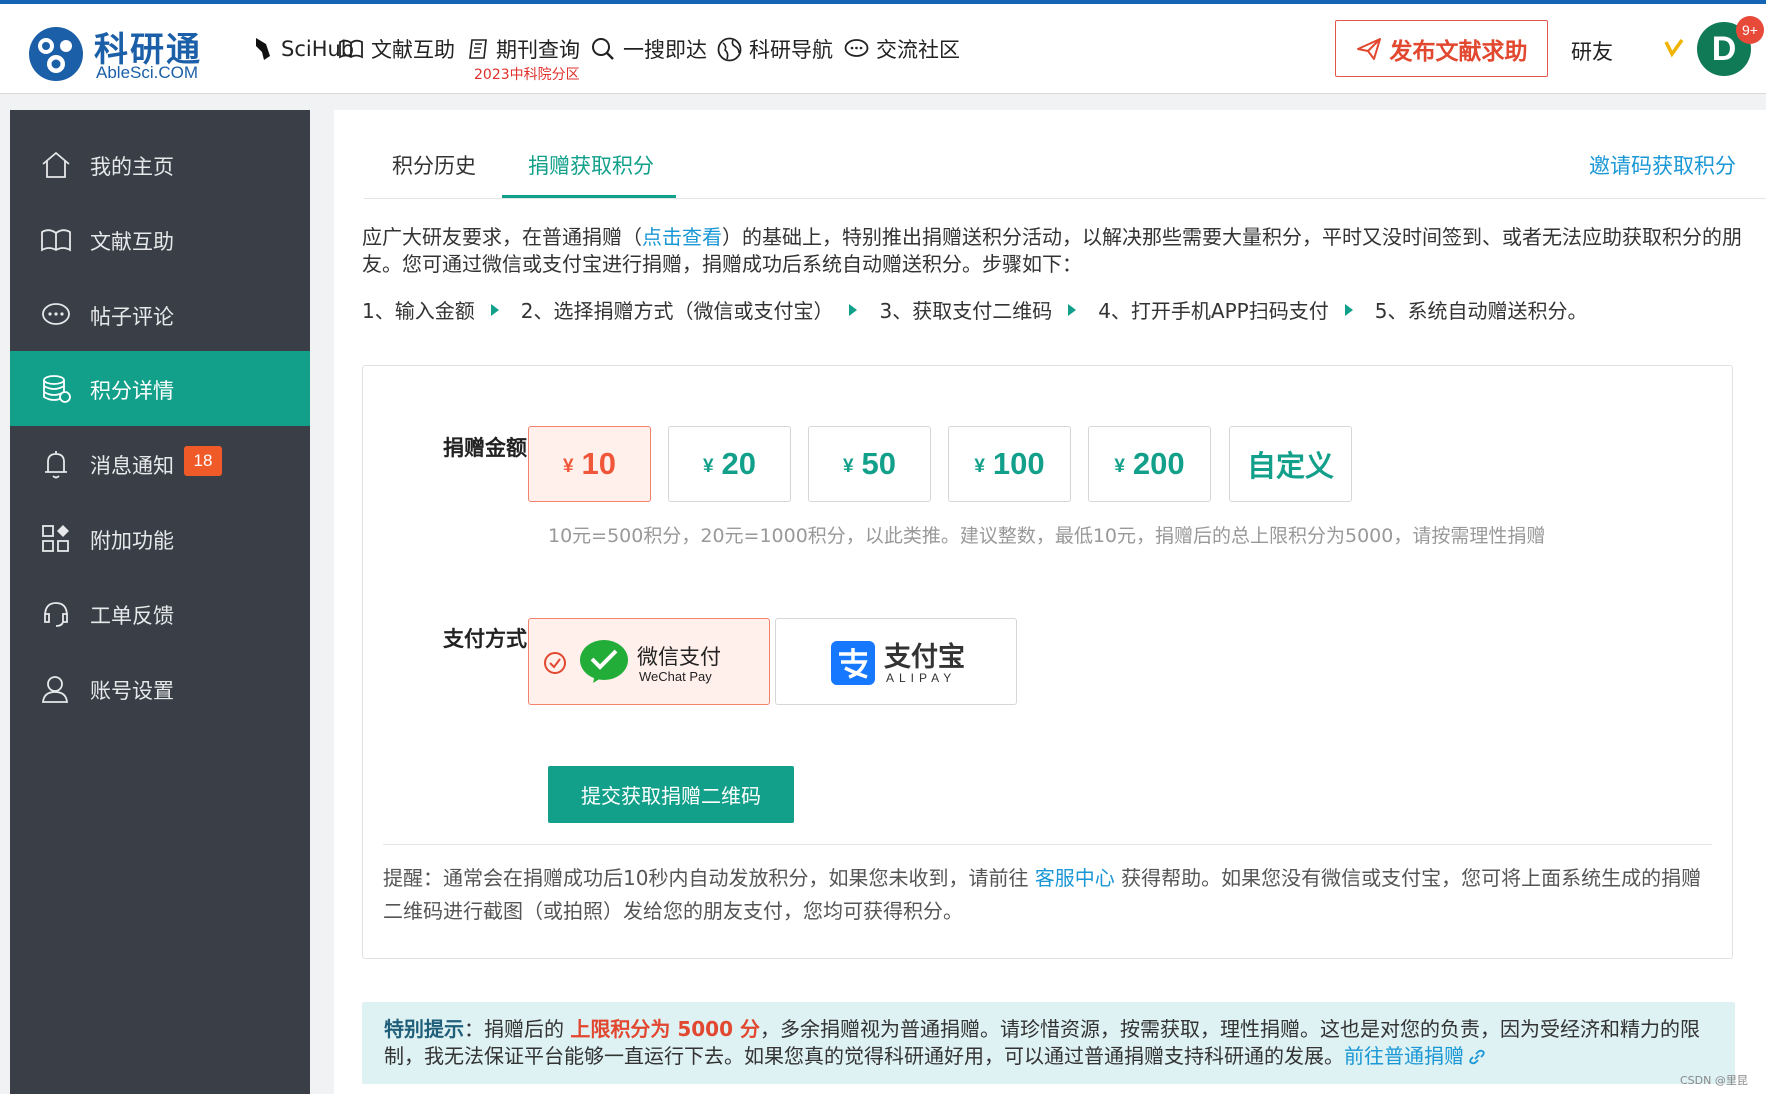  Describe the element at coordinates (682, 237) in the screenshot. I see `view-normal-donation-link: 点击查看` at that location.